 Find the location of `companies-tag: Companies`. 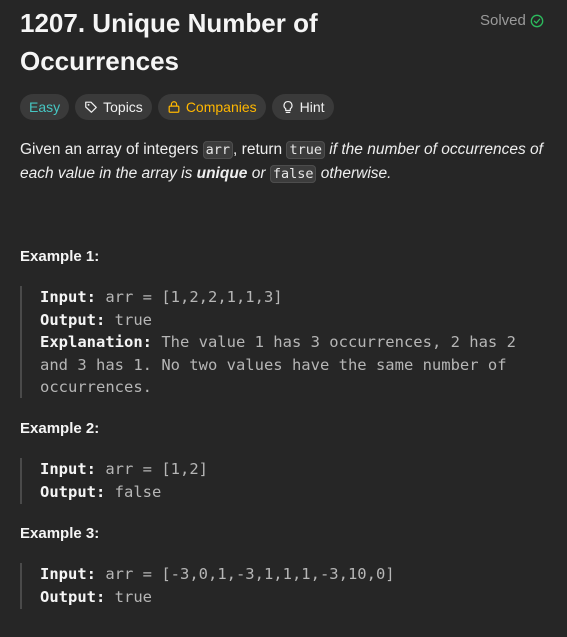

companies-tag: Companies is located at coordinates (211, 107).